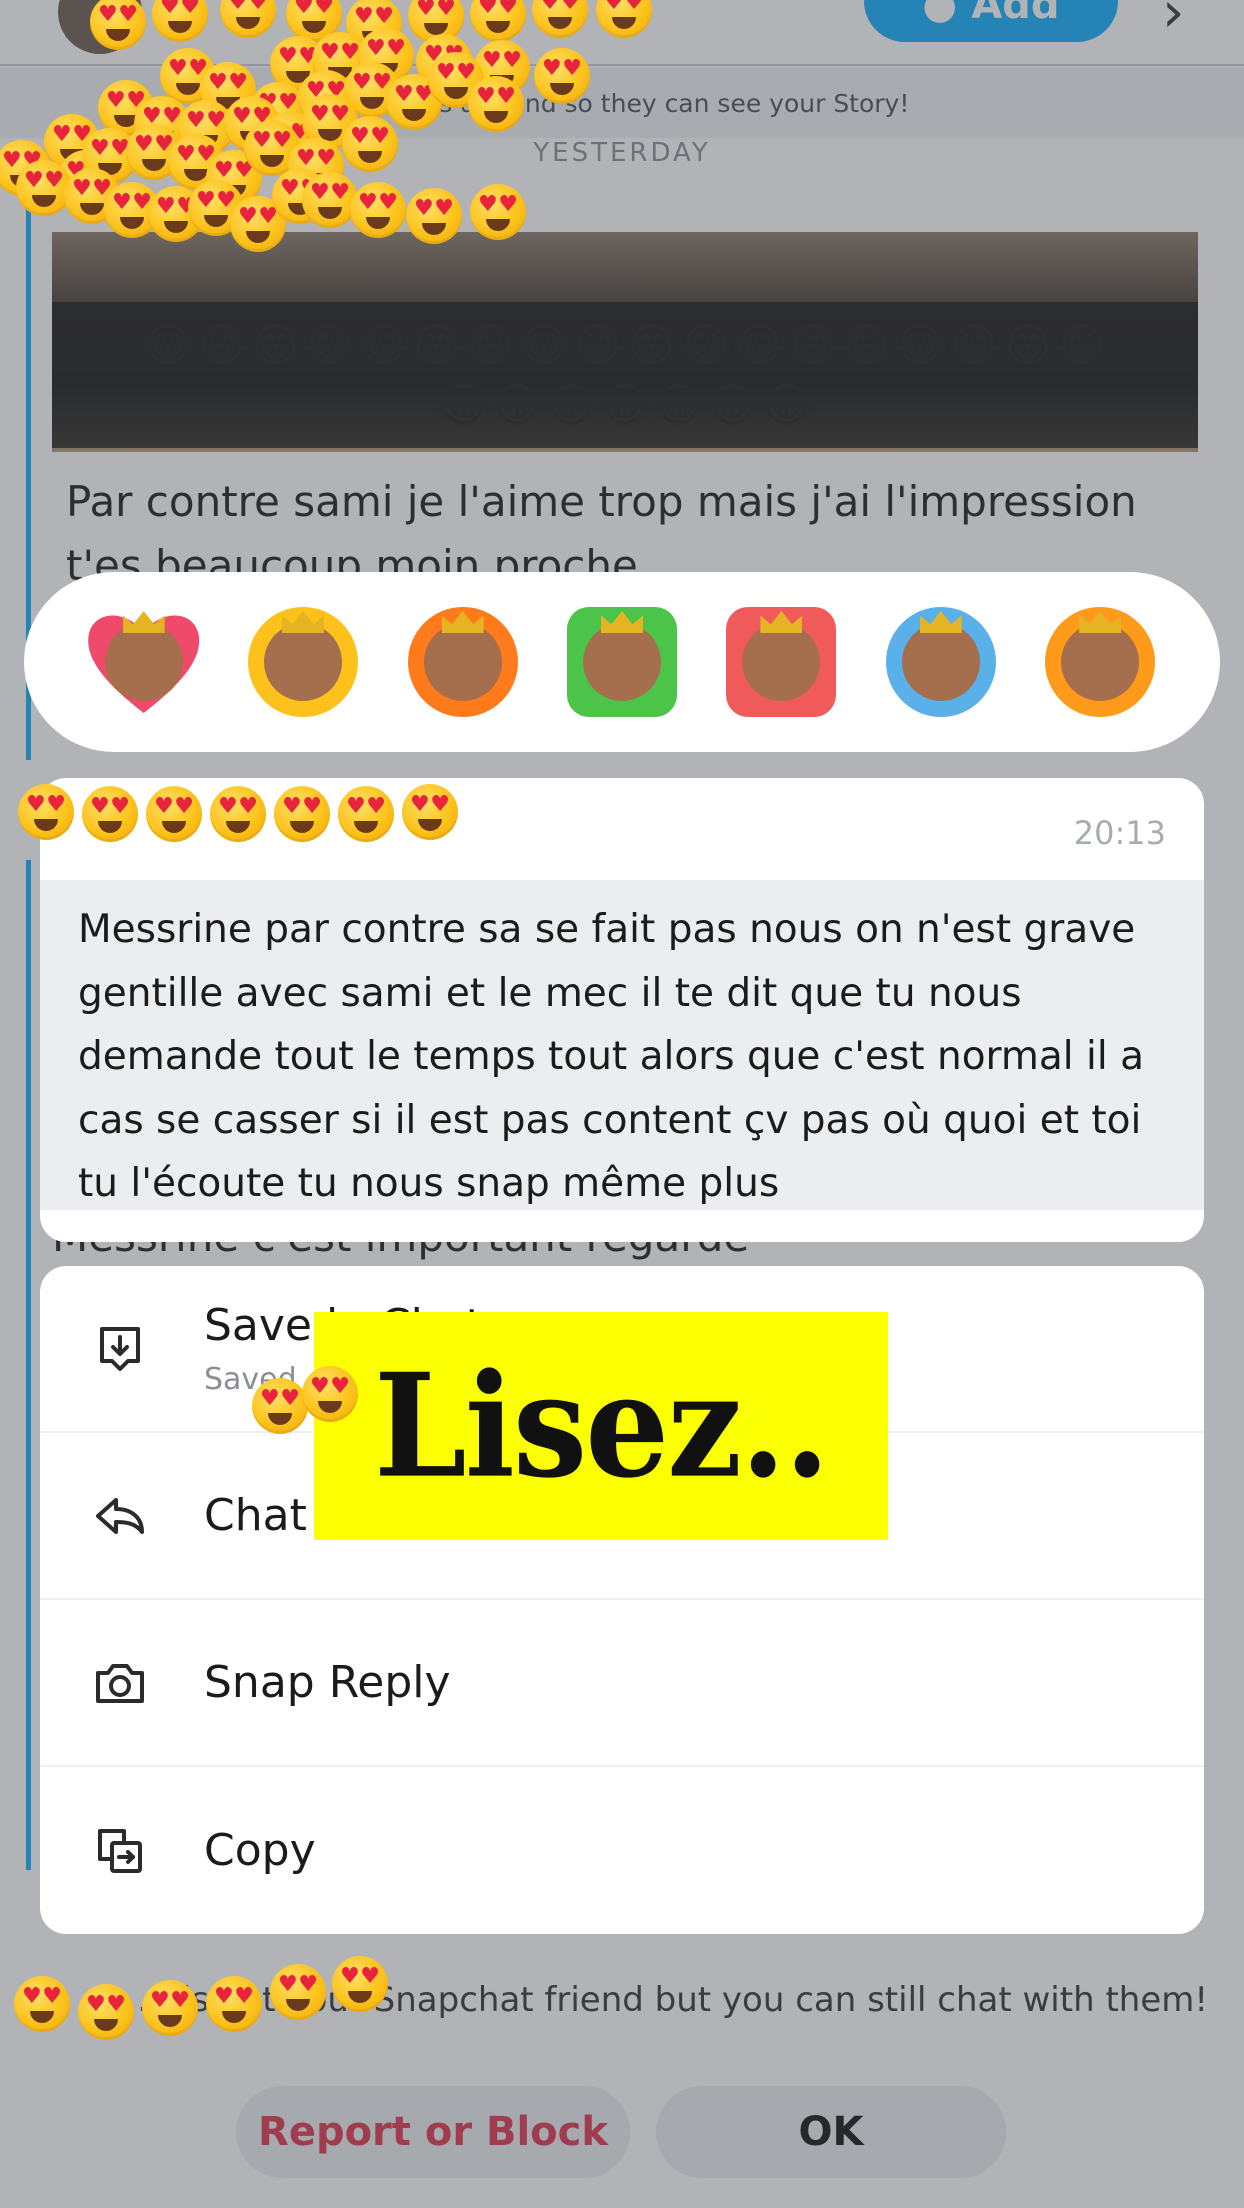 The width and height of the screenshot is (1244, 2208). Describe the element at coordinates (622, 1850) in the screenshot. I see `copy-item: Copy` at that location.